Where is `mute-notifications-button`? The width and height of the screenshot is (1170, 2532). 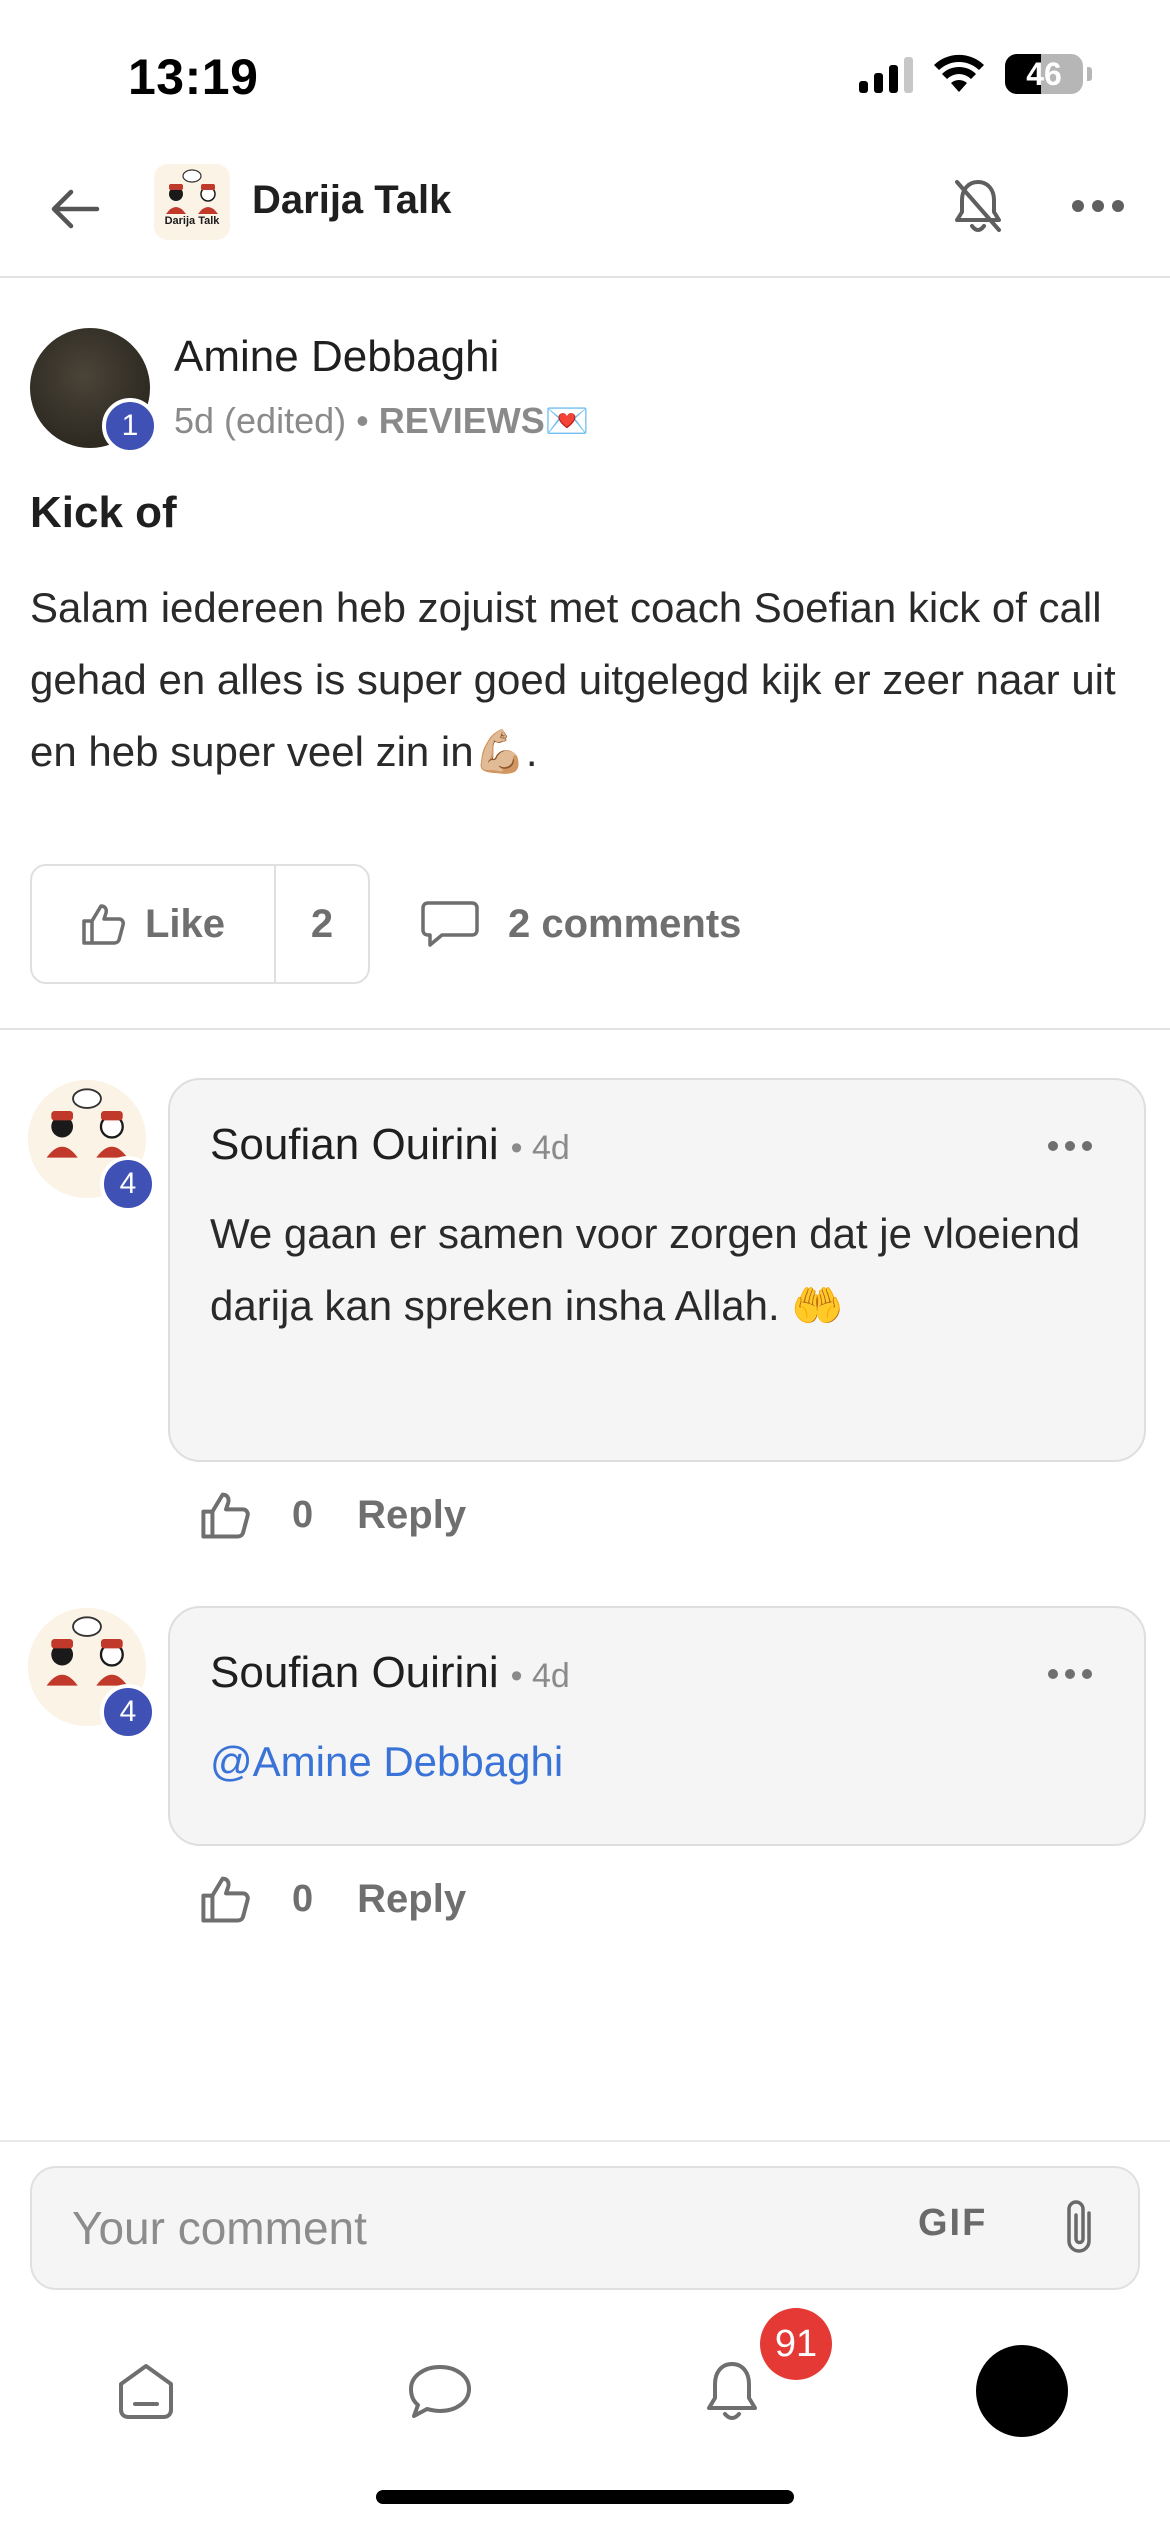 mute-notifications-button is located at coordinates (978, 206).